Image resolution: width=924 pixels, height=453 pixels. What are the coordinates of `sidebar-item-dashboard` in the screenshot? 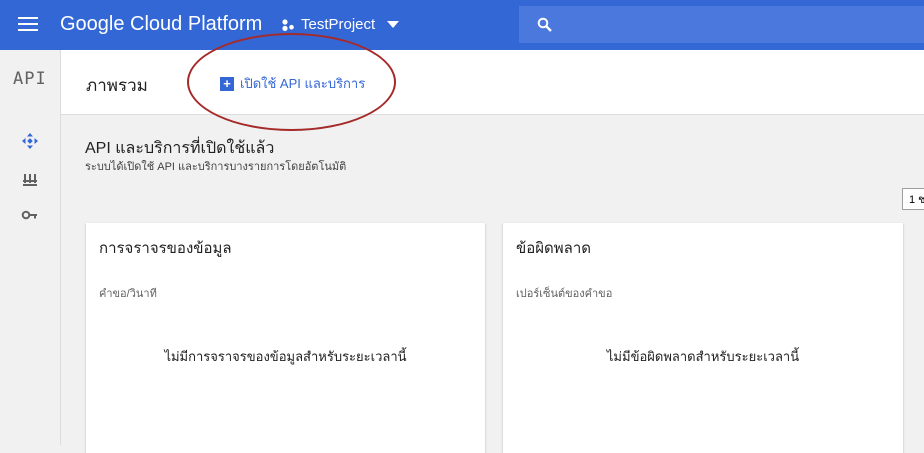 It's located at (30, 140).